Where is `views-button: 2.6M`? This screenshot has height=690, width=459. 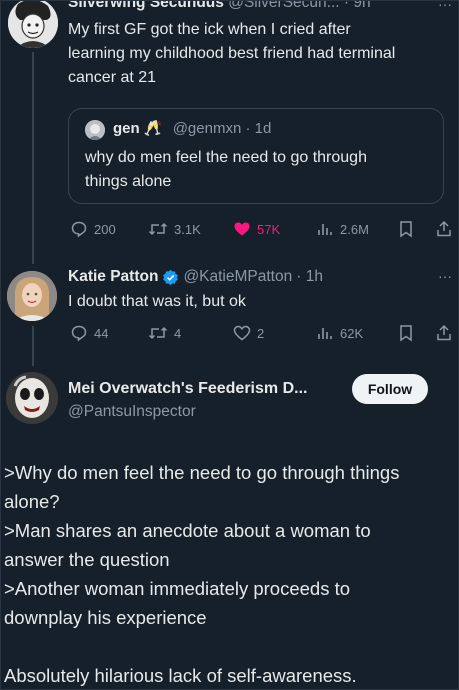 views-button: 2.6M is located at coordinates (342, 229).